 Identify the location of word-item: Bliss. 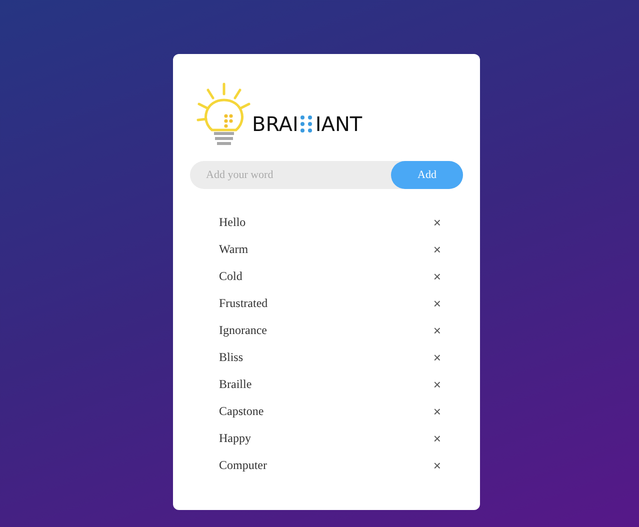
(231, 357).